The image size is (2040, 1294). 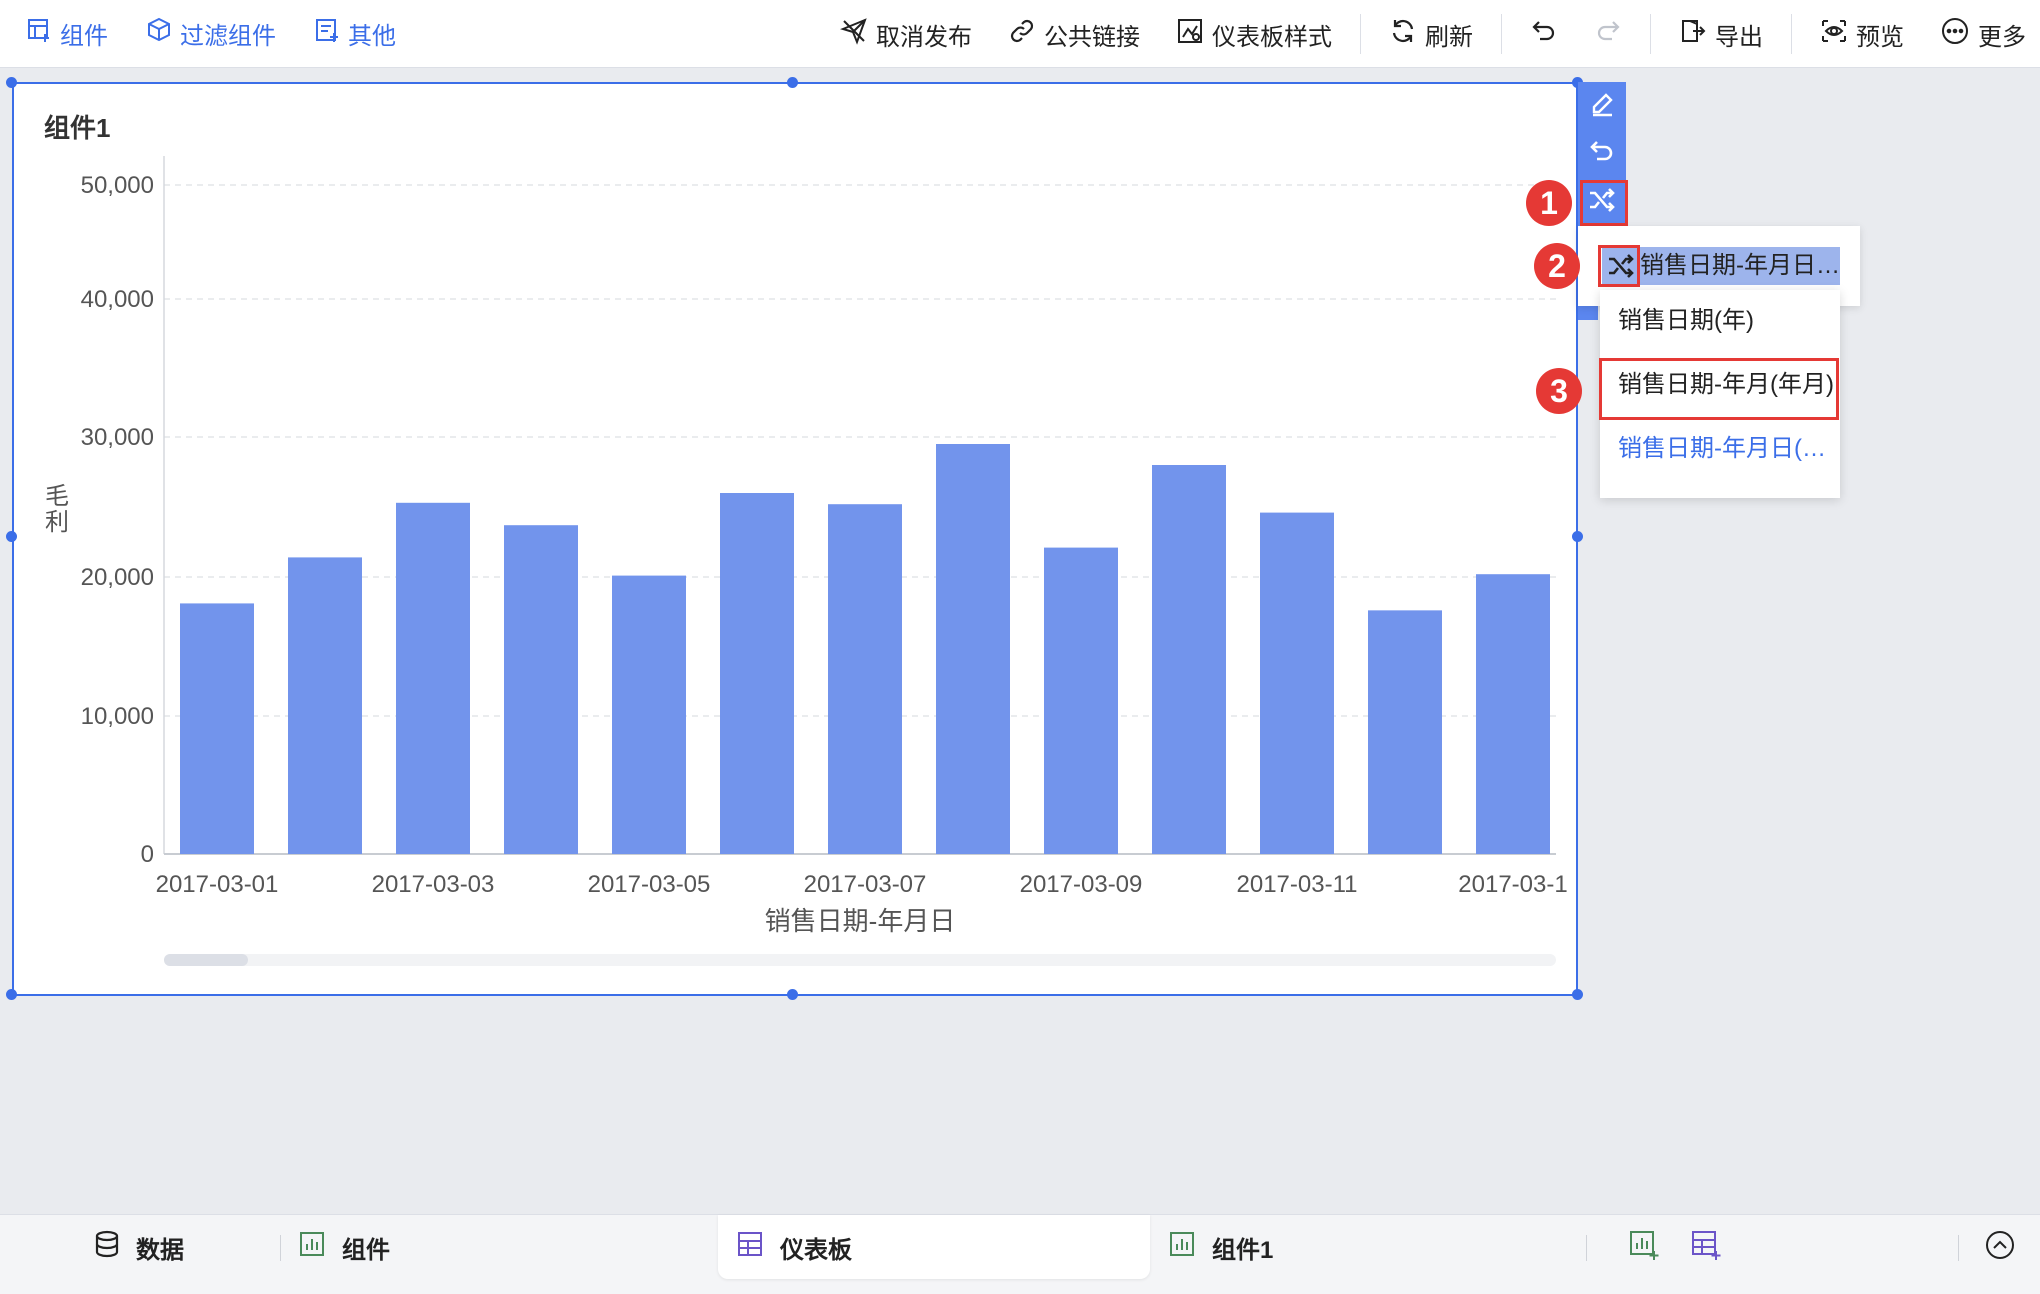 What do you see at coordinates (1449, 37) in the screenshot?
I see `refresh-label: 刷新` at bounding box center [1449, 37].